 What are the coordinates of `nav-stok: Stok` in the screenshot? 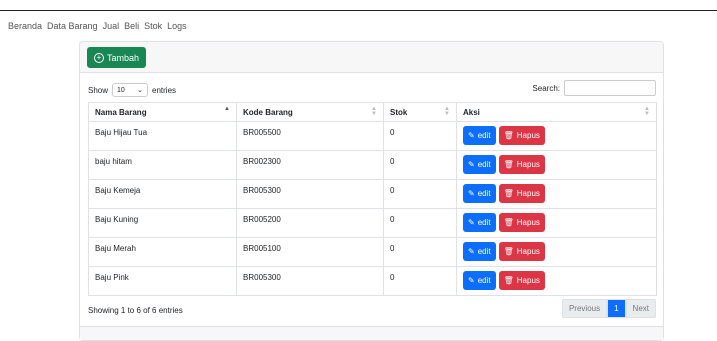 It's located at (153, 26).